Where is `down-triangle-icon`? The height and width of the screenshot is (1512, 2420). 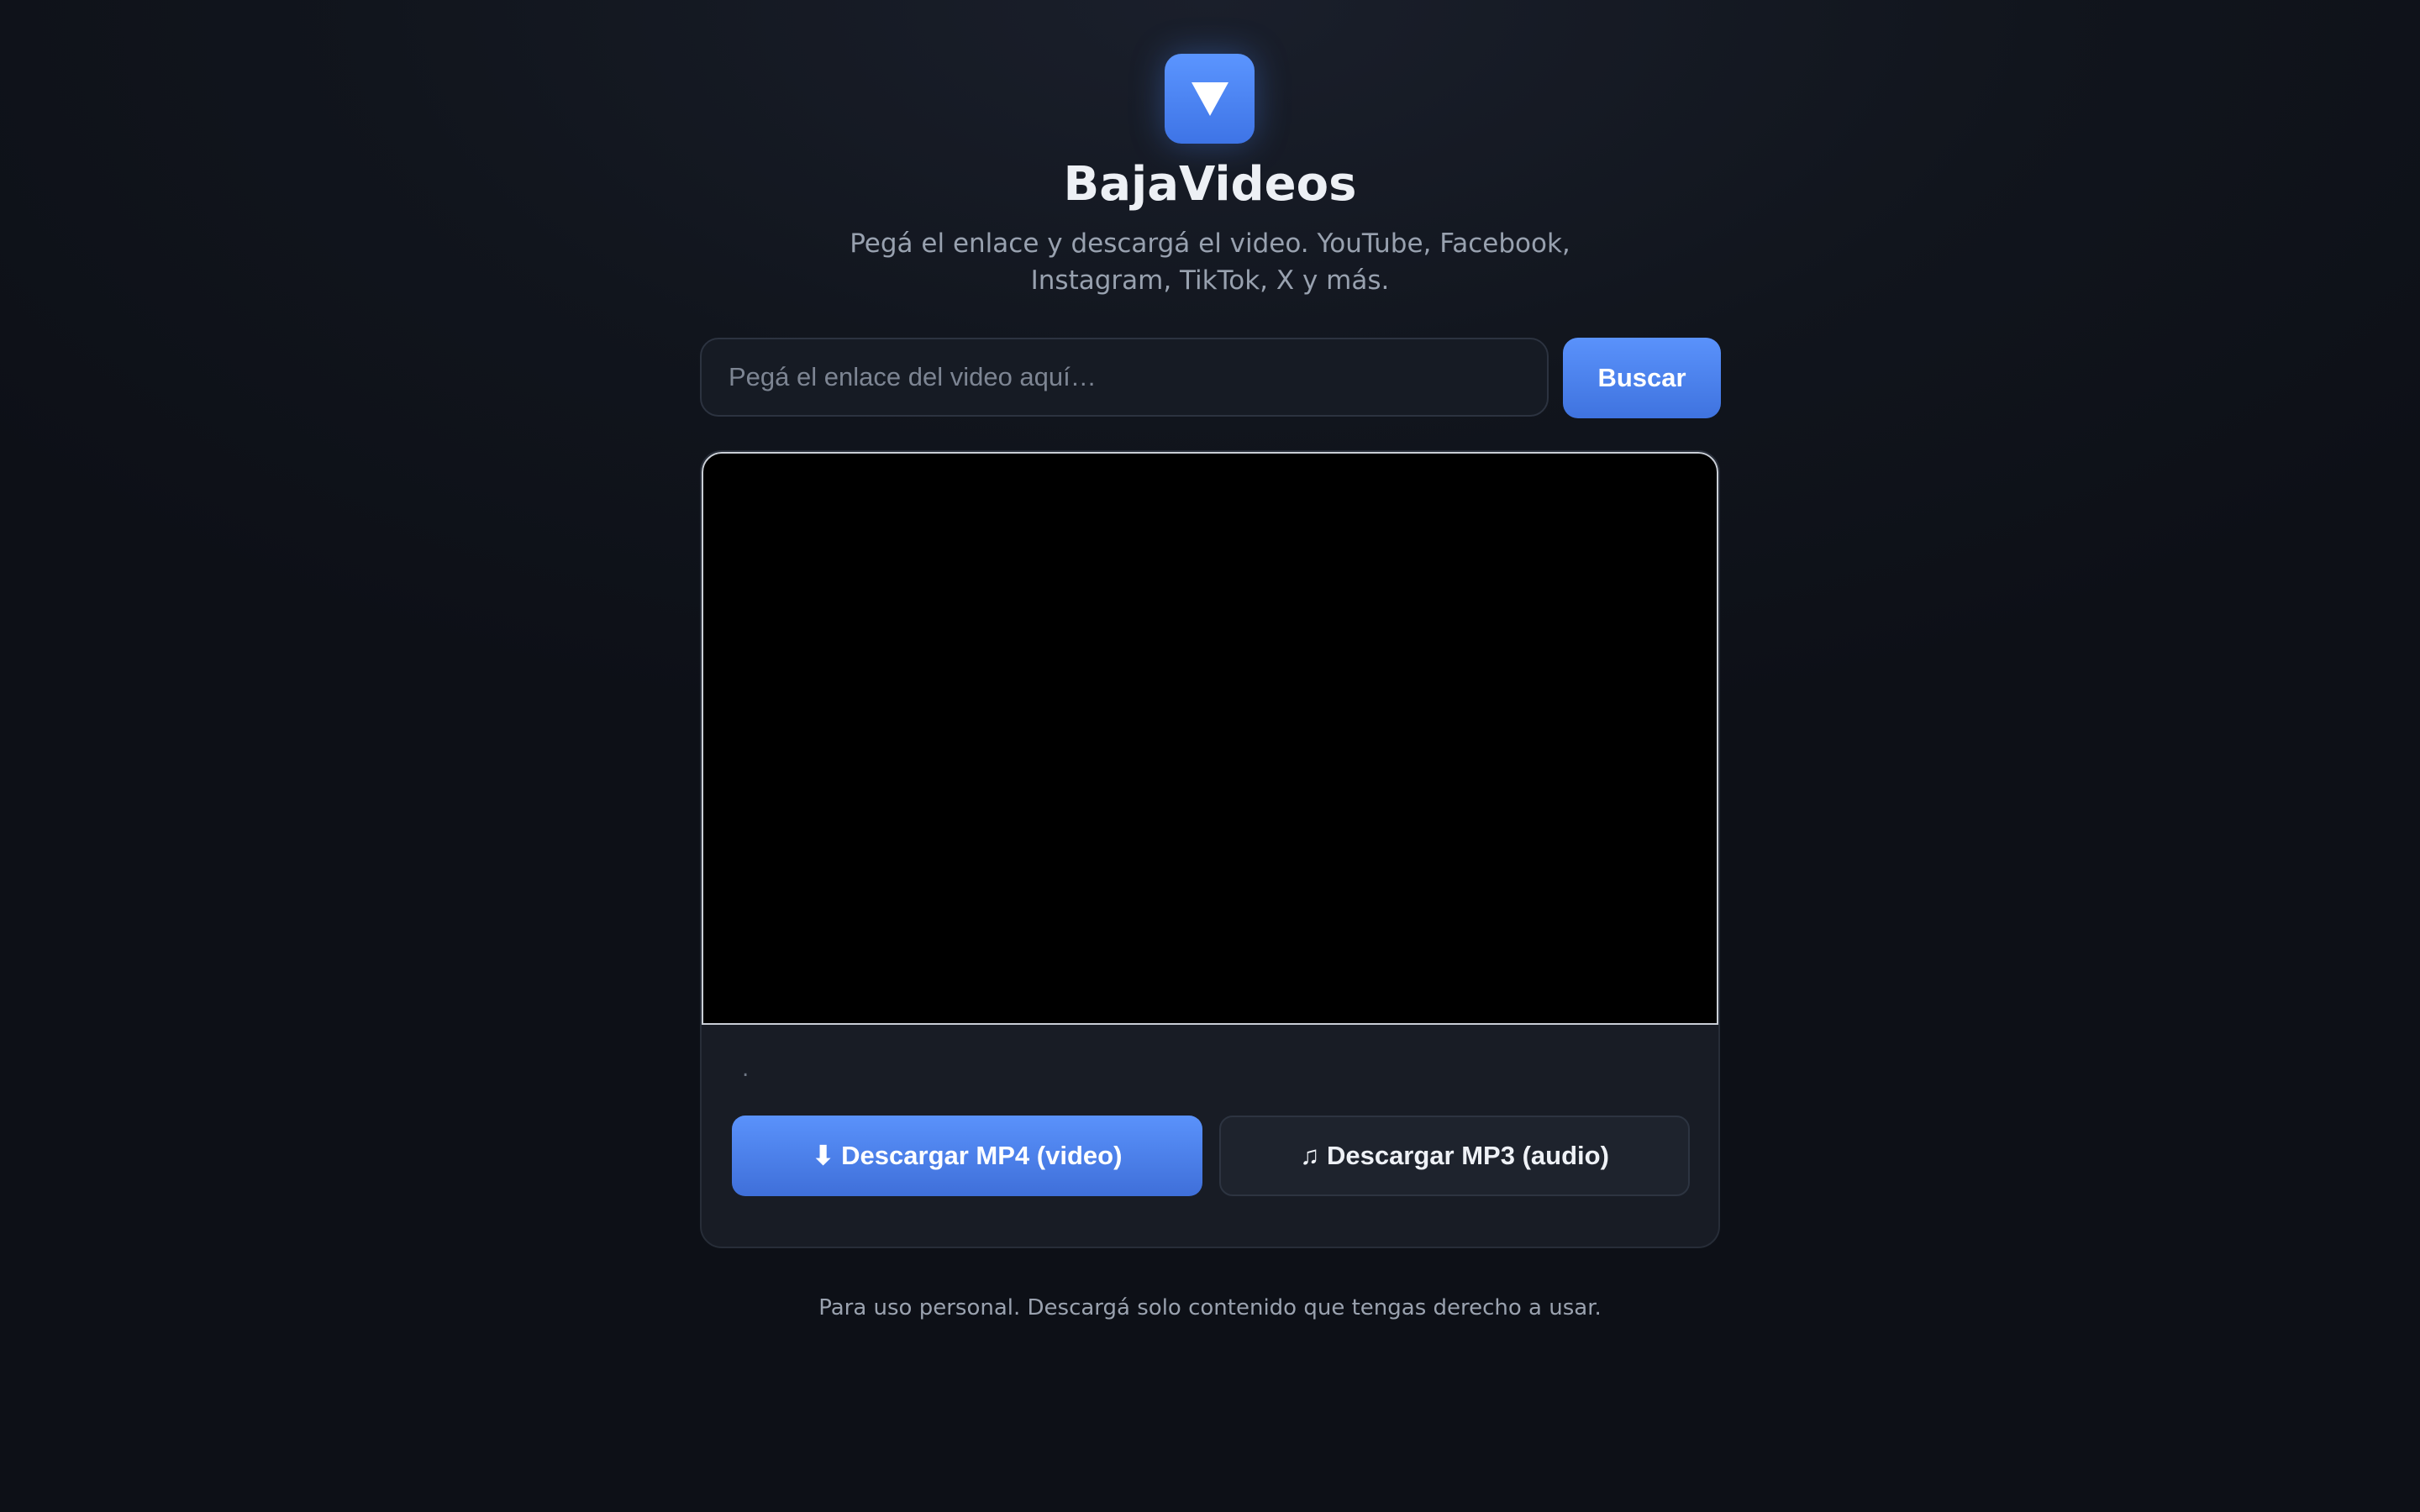 down-triangle-icon is located at coordinates (1209, 98).